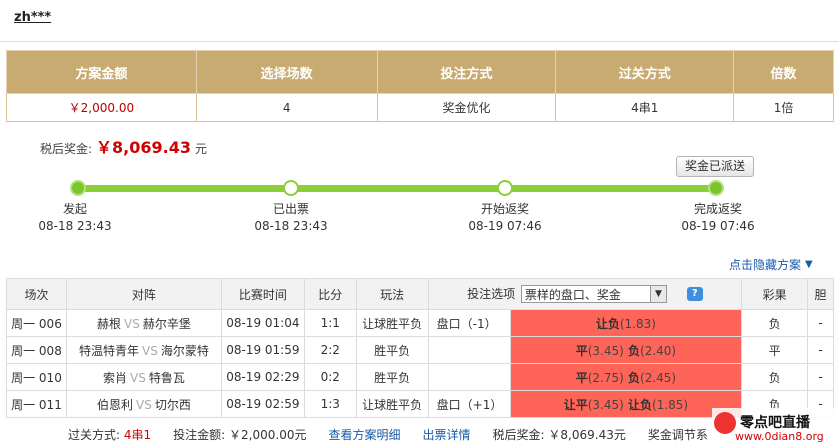 The height and width of the screenshot is (448, 839). Describe the element at coordinates (66, 149) in the screenshot. I see `prize-label: 税后奖金:` at that location.